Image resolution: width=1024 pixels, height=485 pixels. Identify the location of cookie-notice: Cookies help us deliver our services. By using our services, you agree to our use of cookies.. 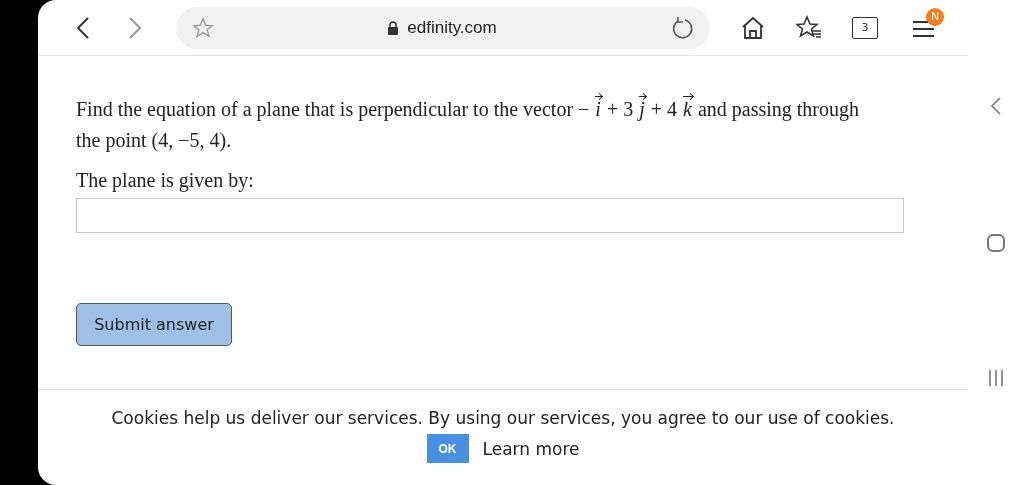
(503, 418).